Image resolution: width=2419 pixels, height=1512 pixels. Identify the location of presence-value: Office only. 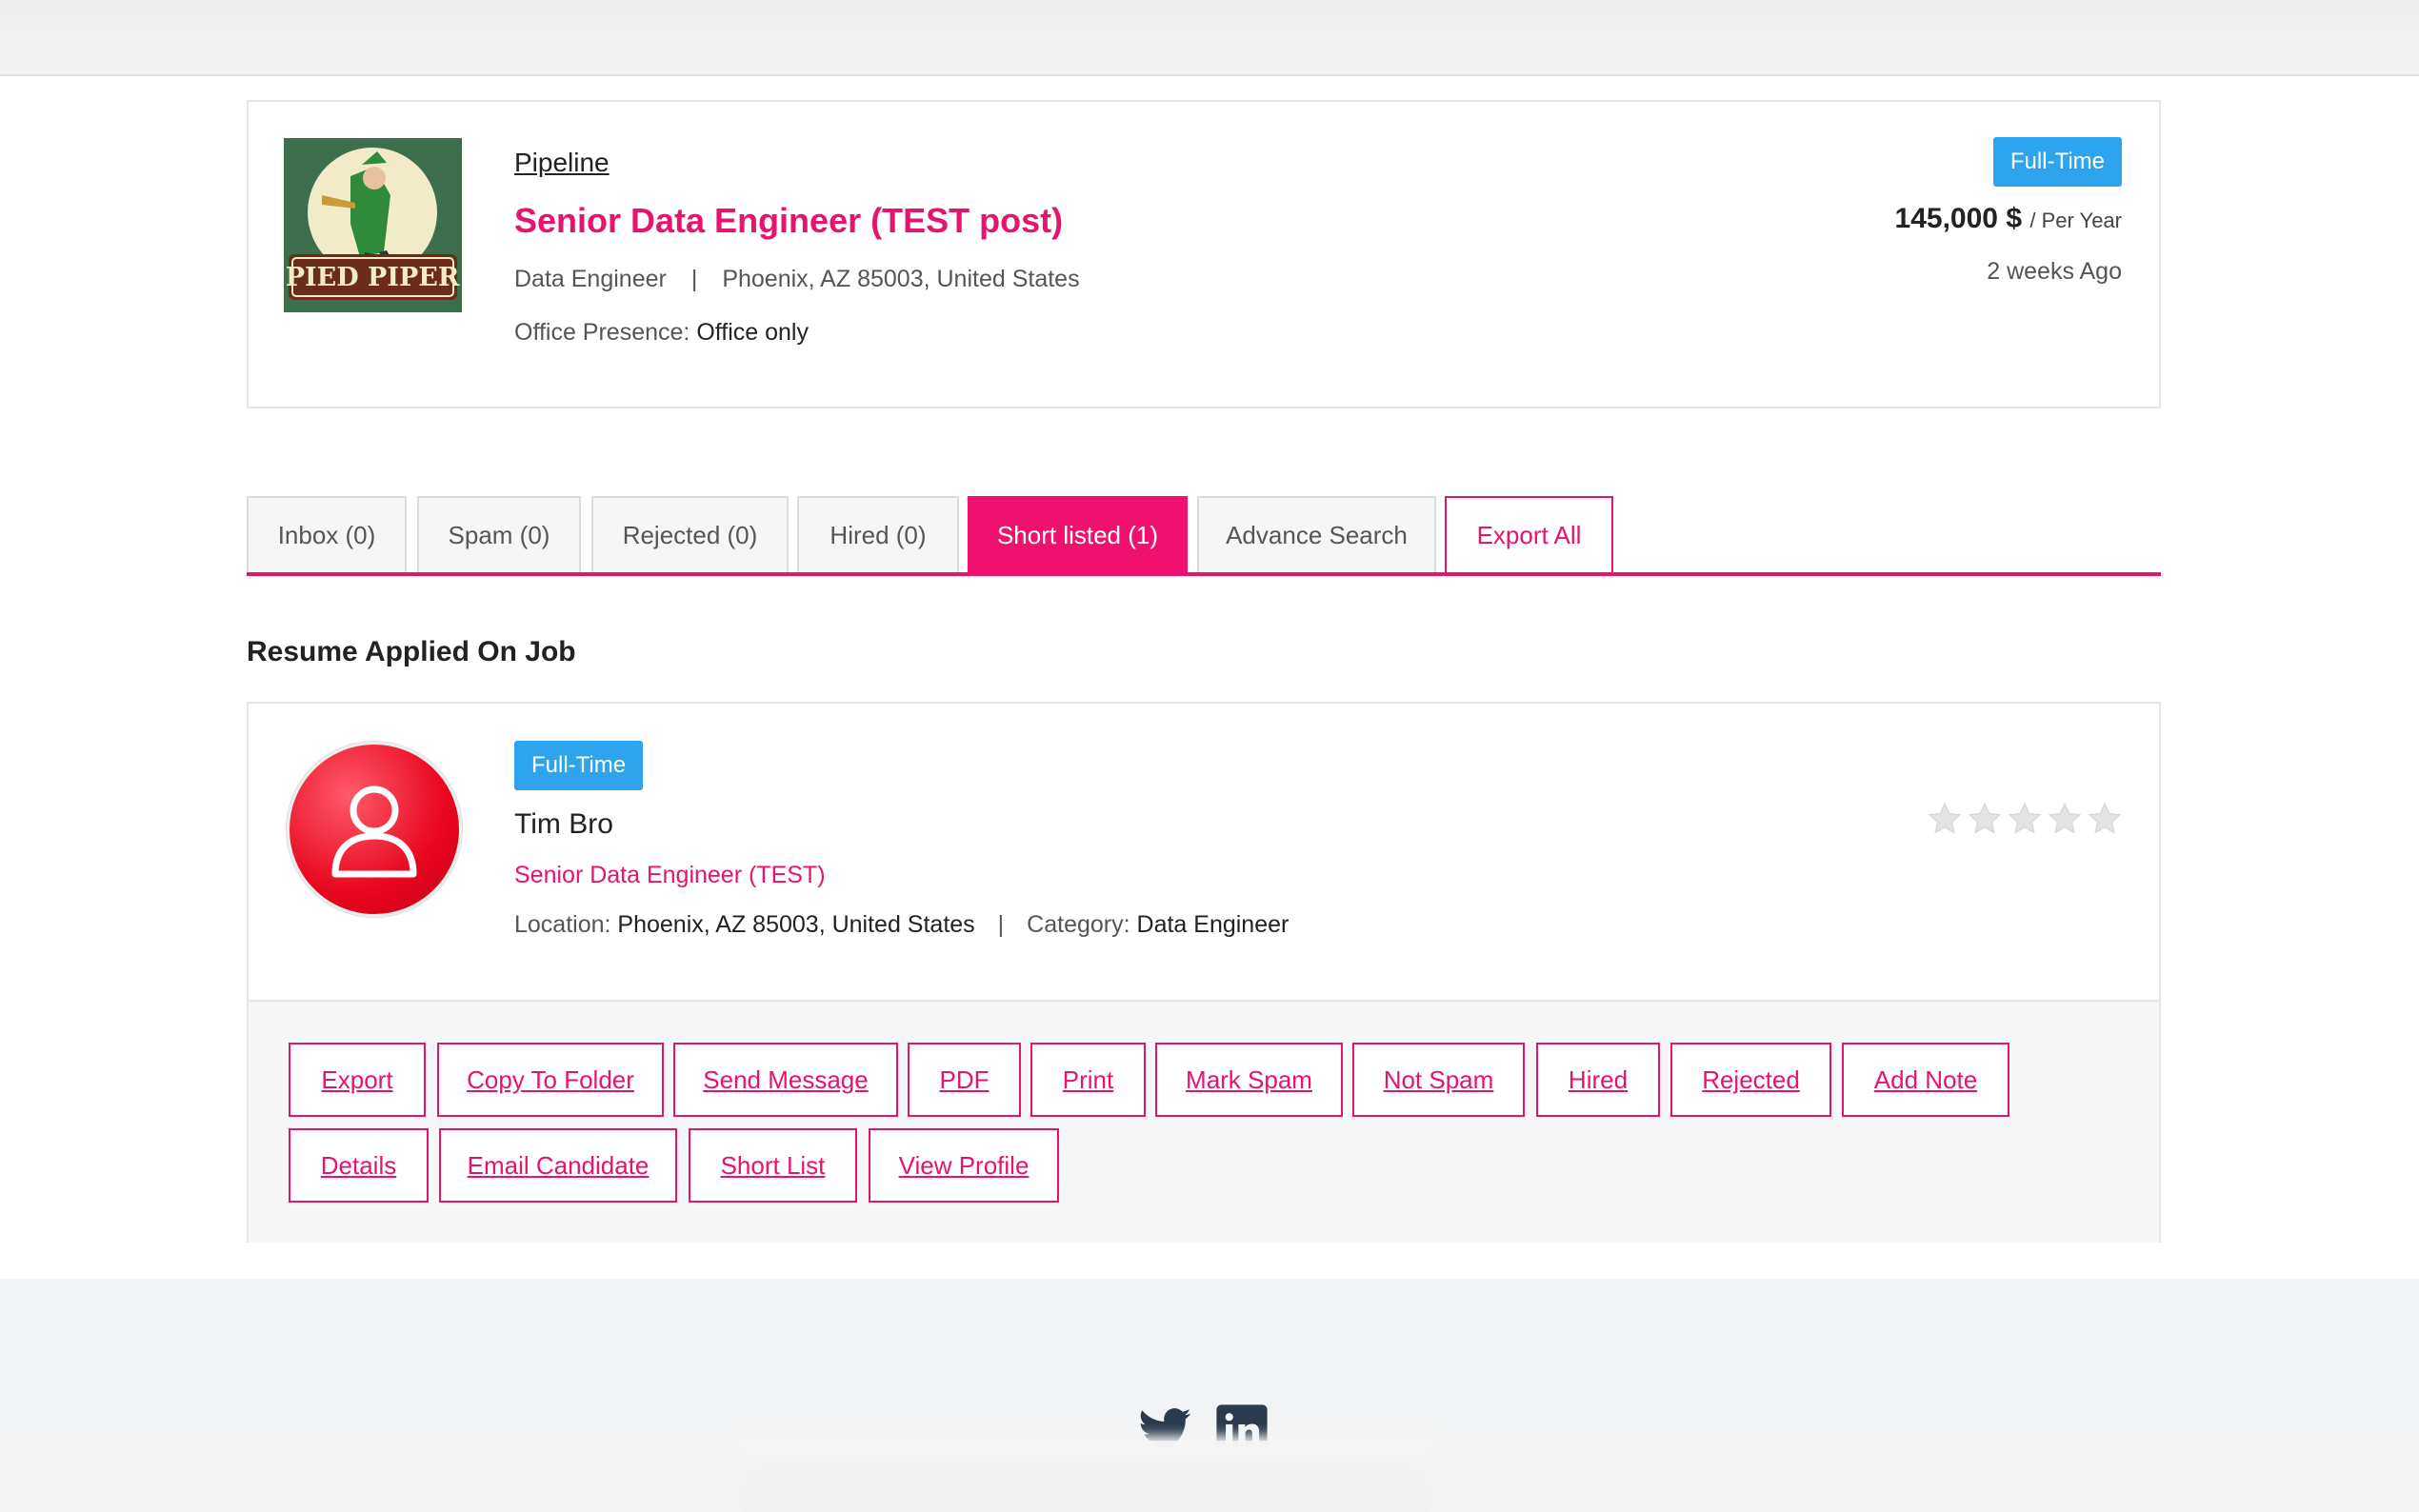
(752, 332).